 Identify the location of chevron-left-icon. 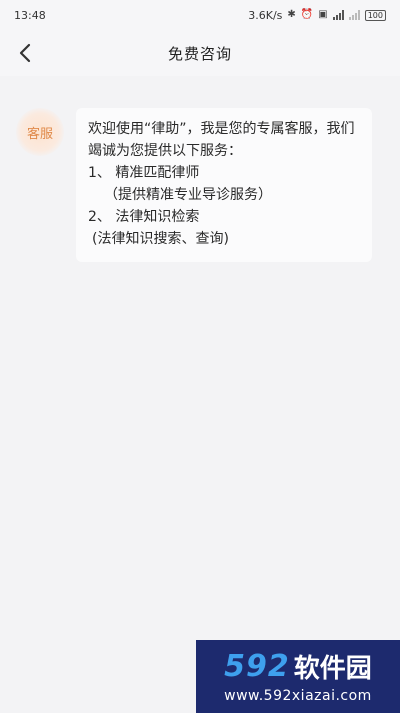
(25, 53).